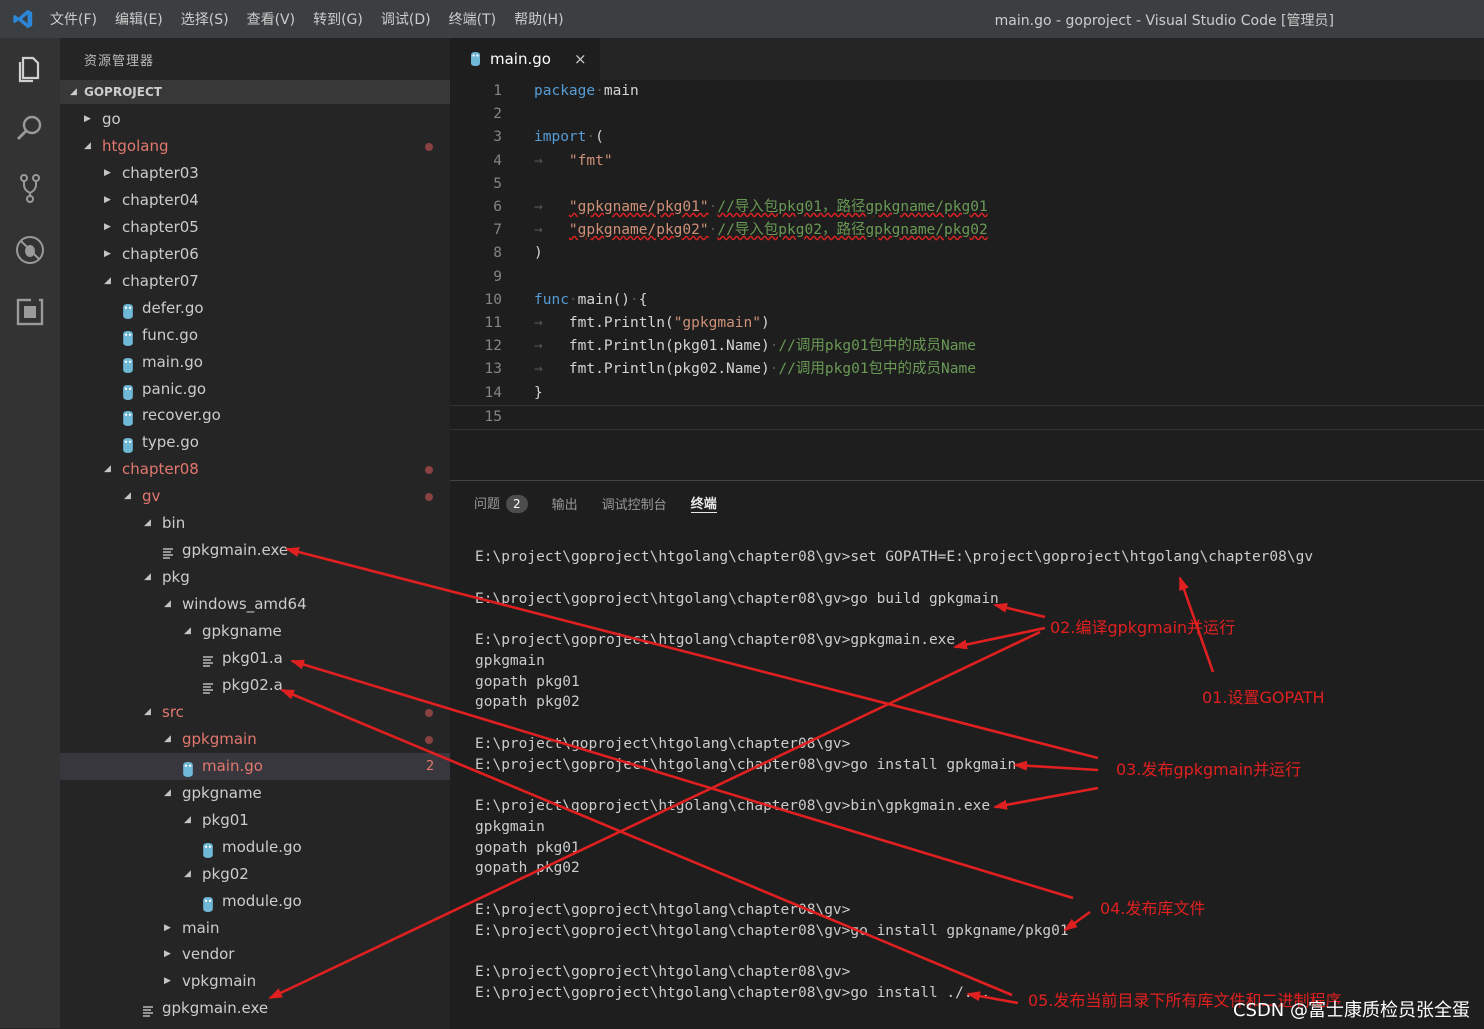  What do you see at coordinates (682, 779) in the screenshot?
I see `arrow-04a` at bounding box center [682, 779].